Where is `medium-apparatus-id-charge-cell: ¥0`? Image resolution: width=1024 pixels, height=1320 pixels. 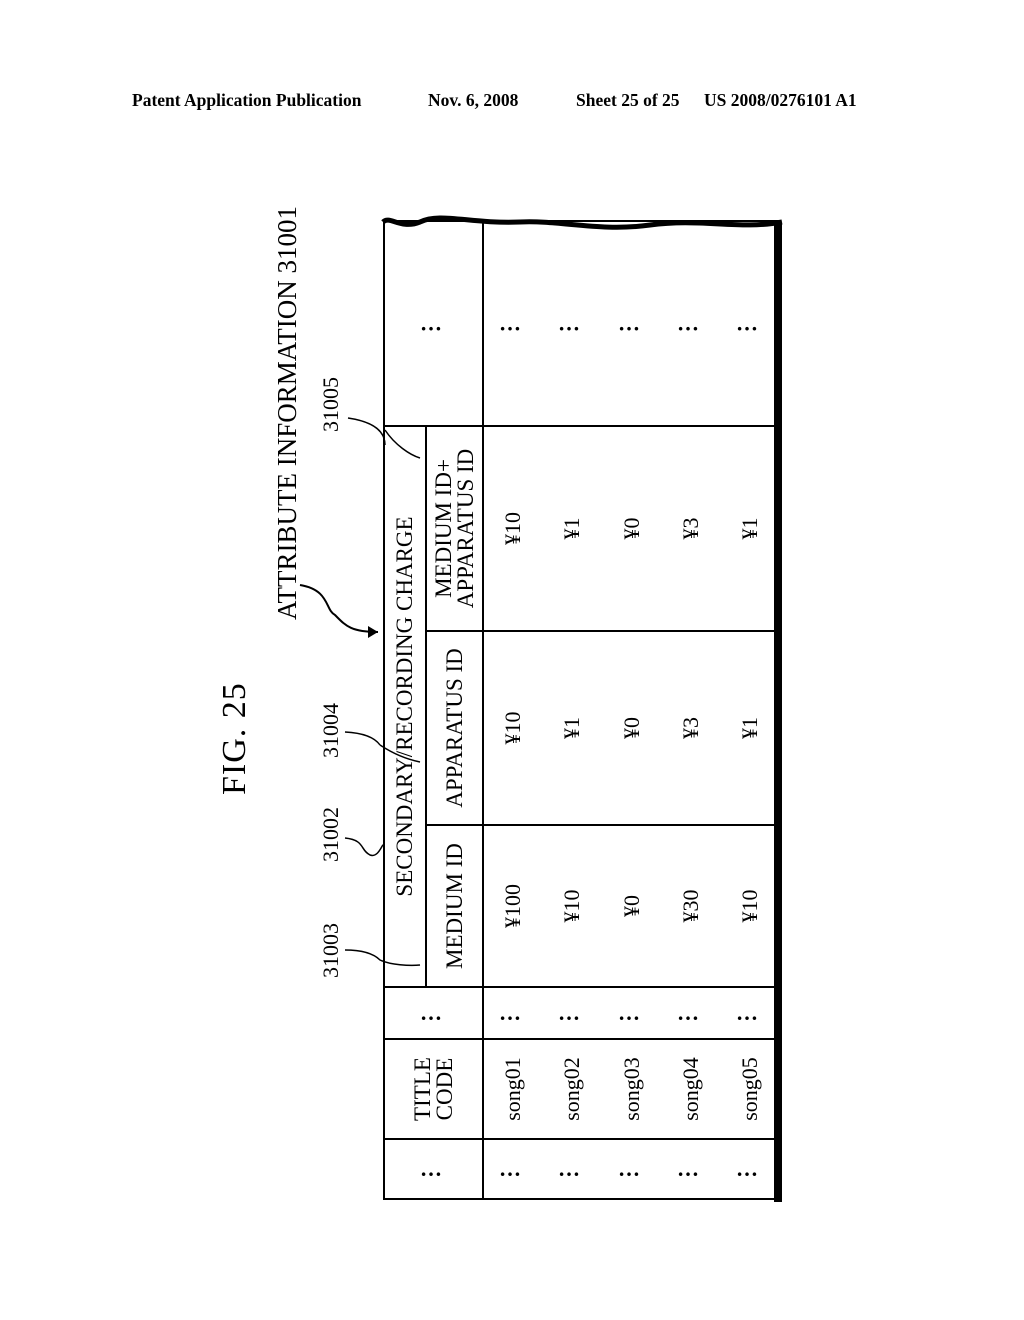
medium-apparatus-id-charge-cell: ¥0 is located at coordinates (631, 528).